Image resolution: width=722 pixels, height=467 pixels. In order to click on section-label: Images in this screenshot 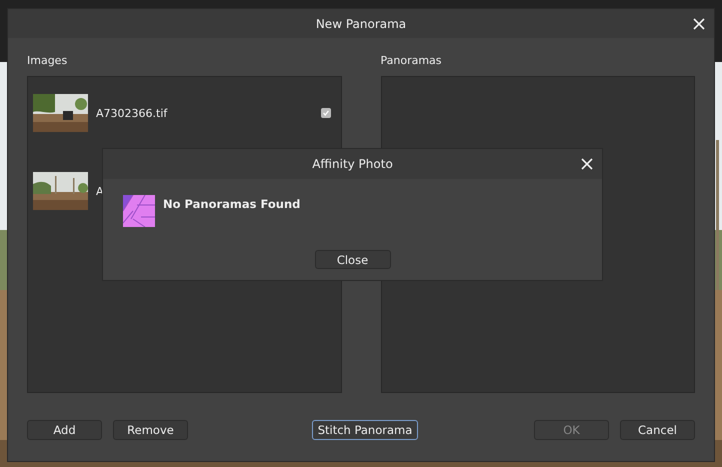, I will do `click(47, 60)`.